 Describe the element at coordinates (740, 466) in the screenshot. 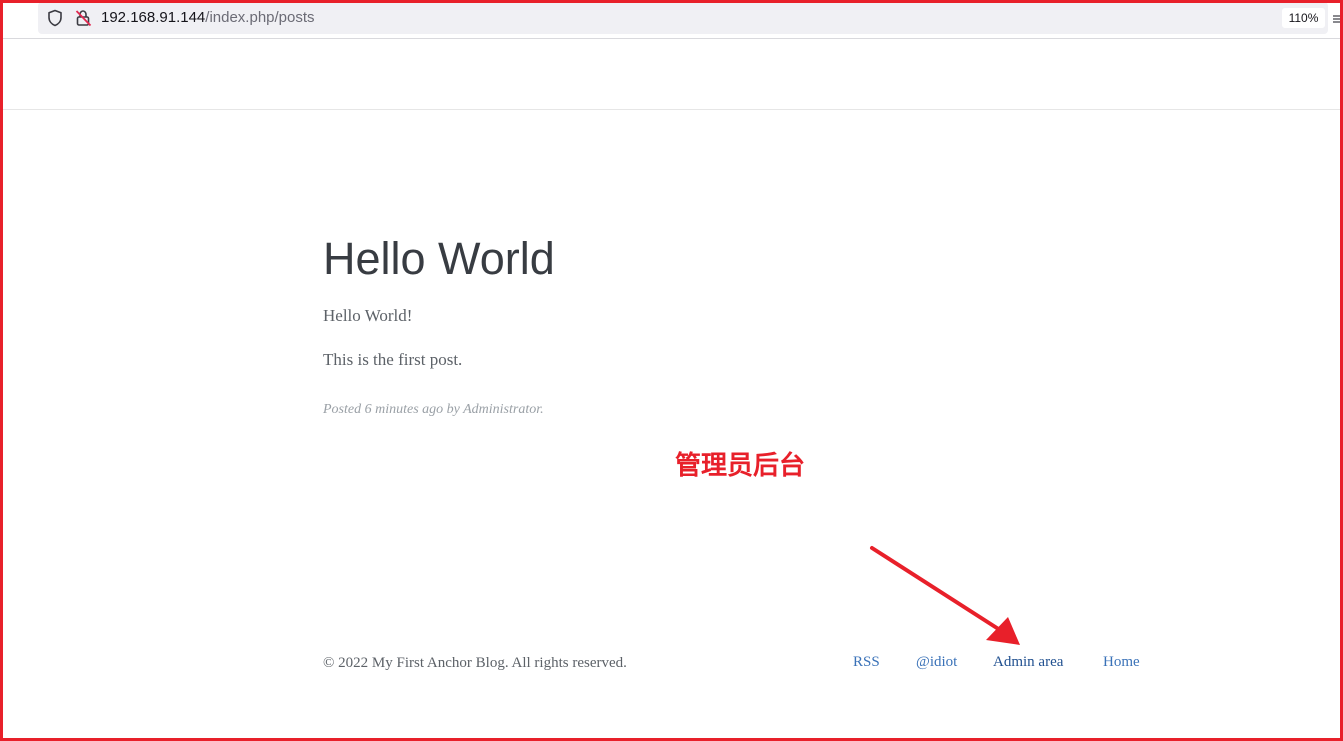

I see `annotation-label: 管理员后台` at that location.